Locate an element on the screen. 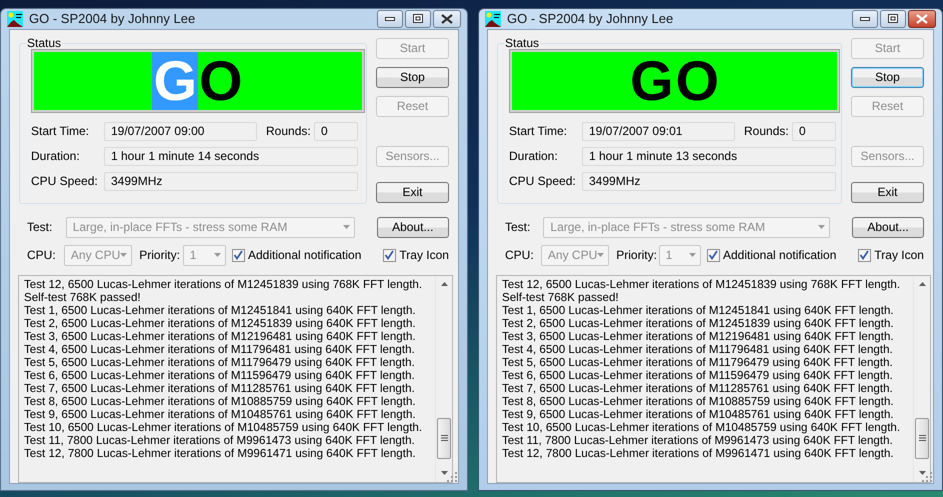  status-letter: G is located at coordinates (651, 81).